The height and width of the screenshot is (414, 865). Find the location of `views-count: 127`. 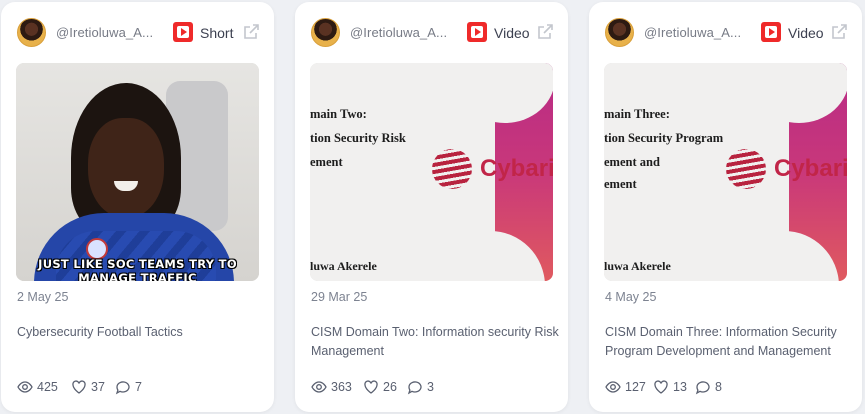

views-count: 127 is located at coordinates (635, 387).